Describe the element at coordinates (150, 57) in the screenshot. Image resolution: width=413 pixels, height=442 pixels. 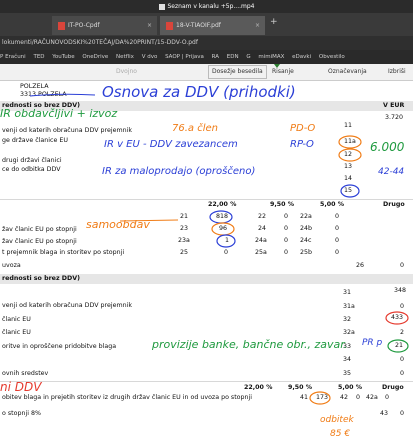
I see `bookmark: V dvo` at that location.